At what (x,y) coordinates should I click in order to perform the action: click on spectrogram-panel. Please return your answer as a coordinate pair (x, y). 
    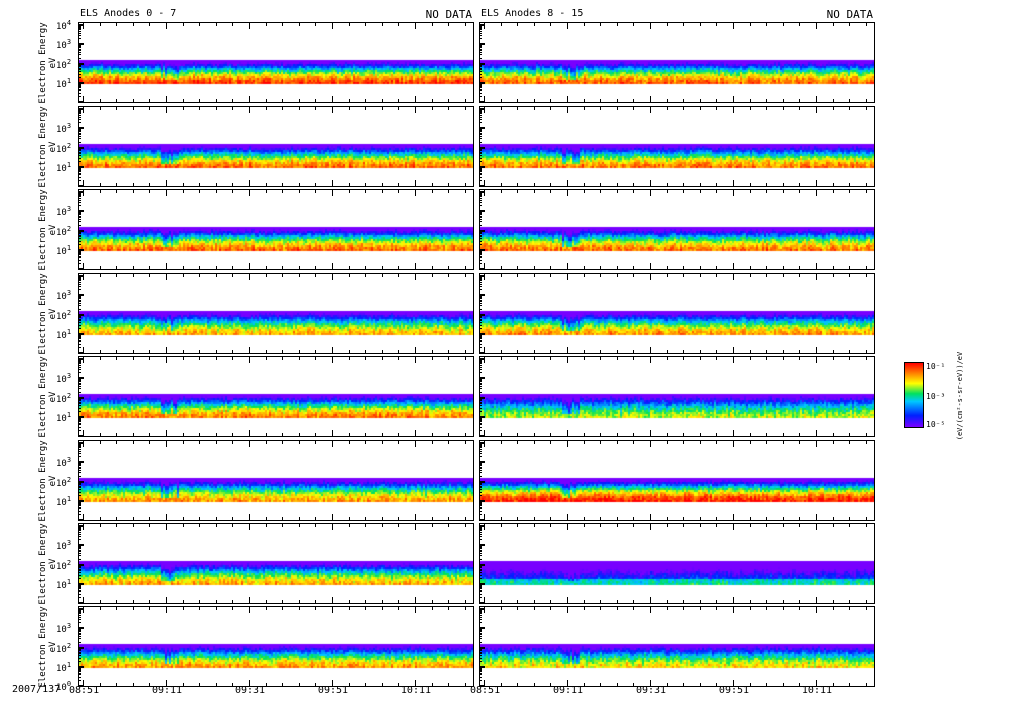
    Looking at the image, I should click on (276, 480).